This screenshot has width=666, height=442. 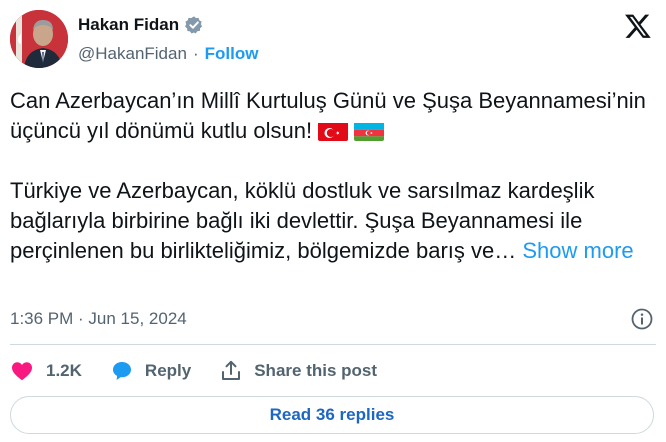 I want to click on info-icon, so click(x=642, y=319).